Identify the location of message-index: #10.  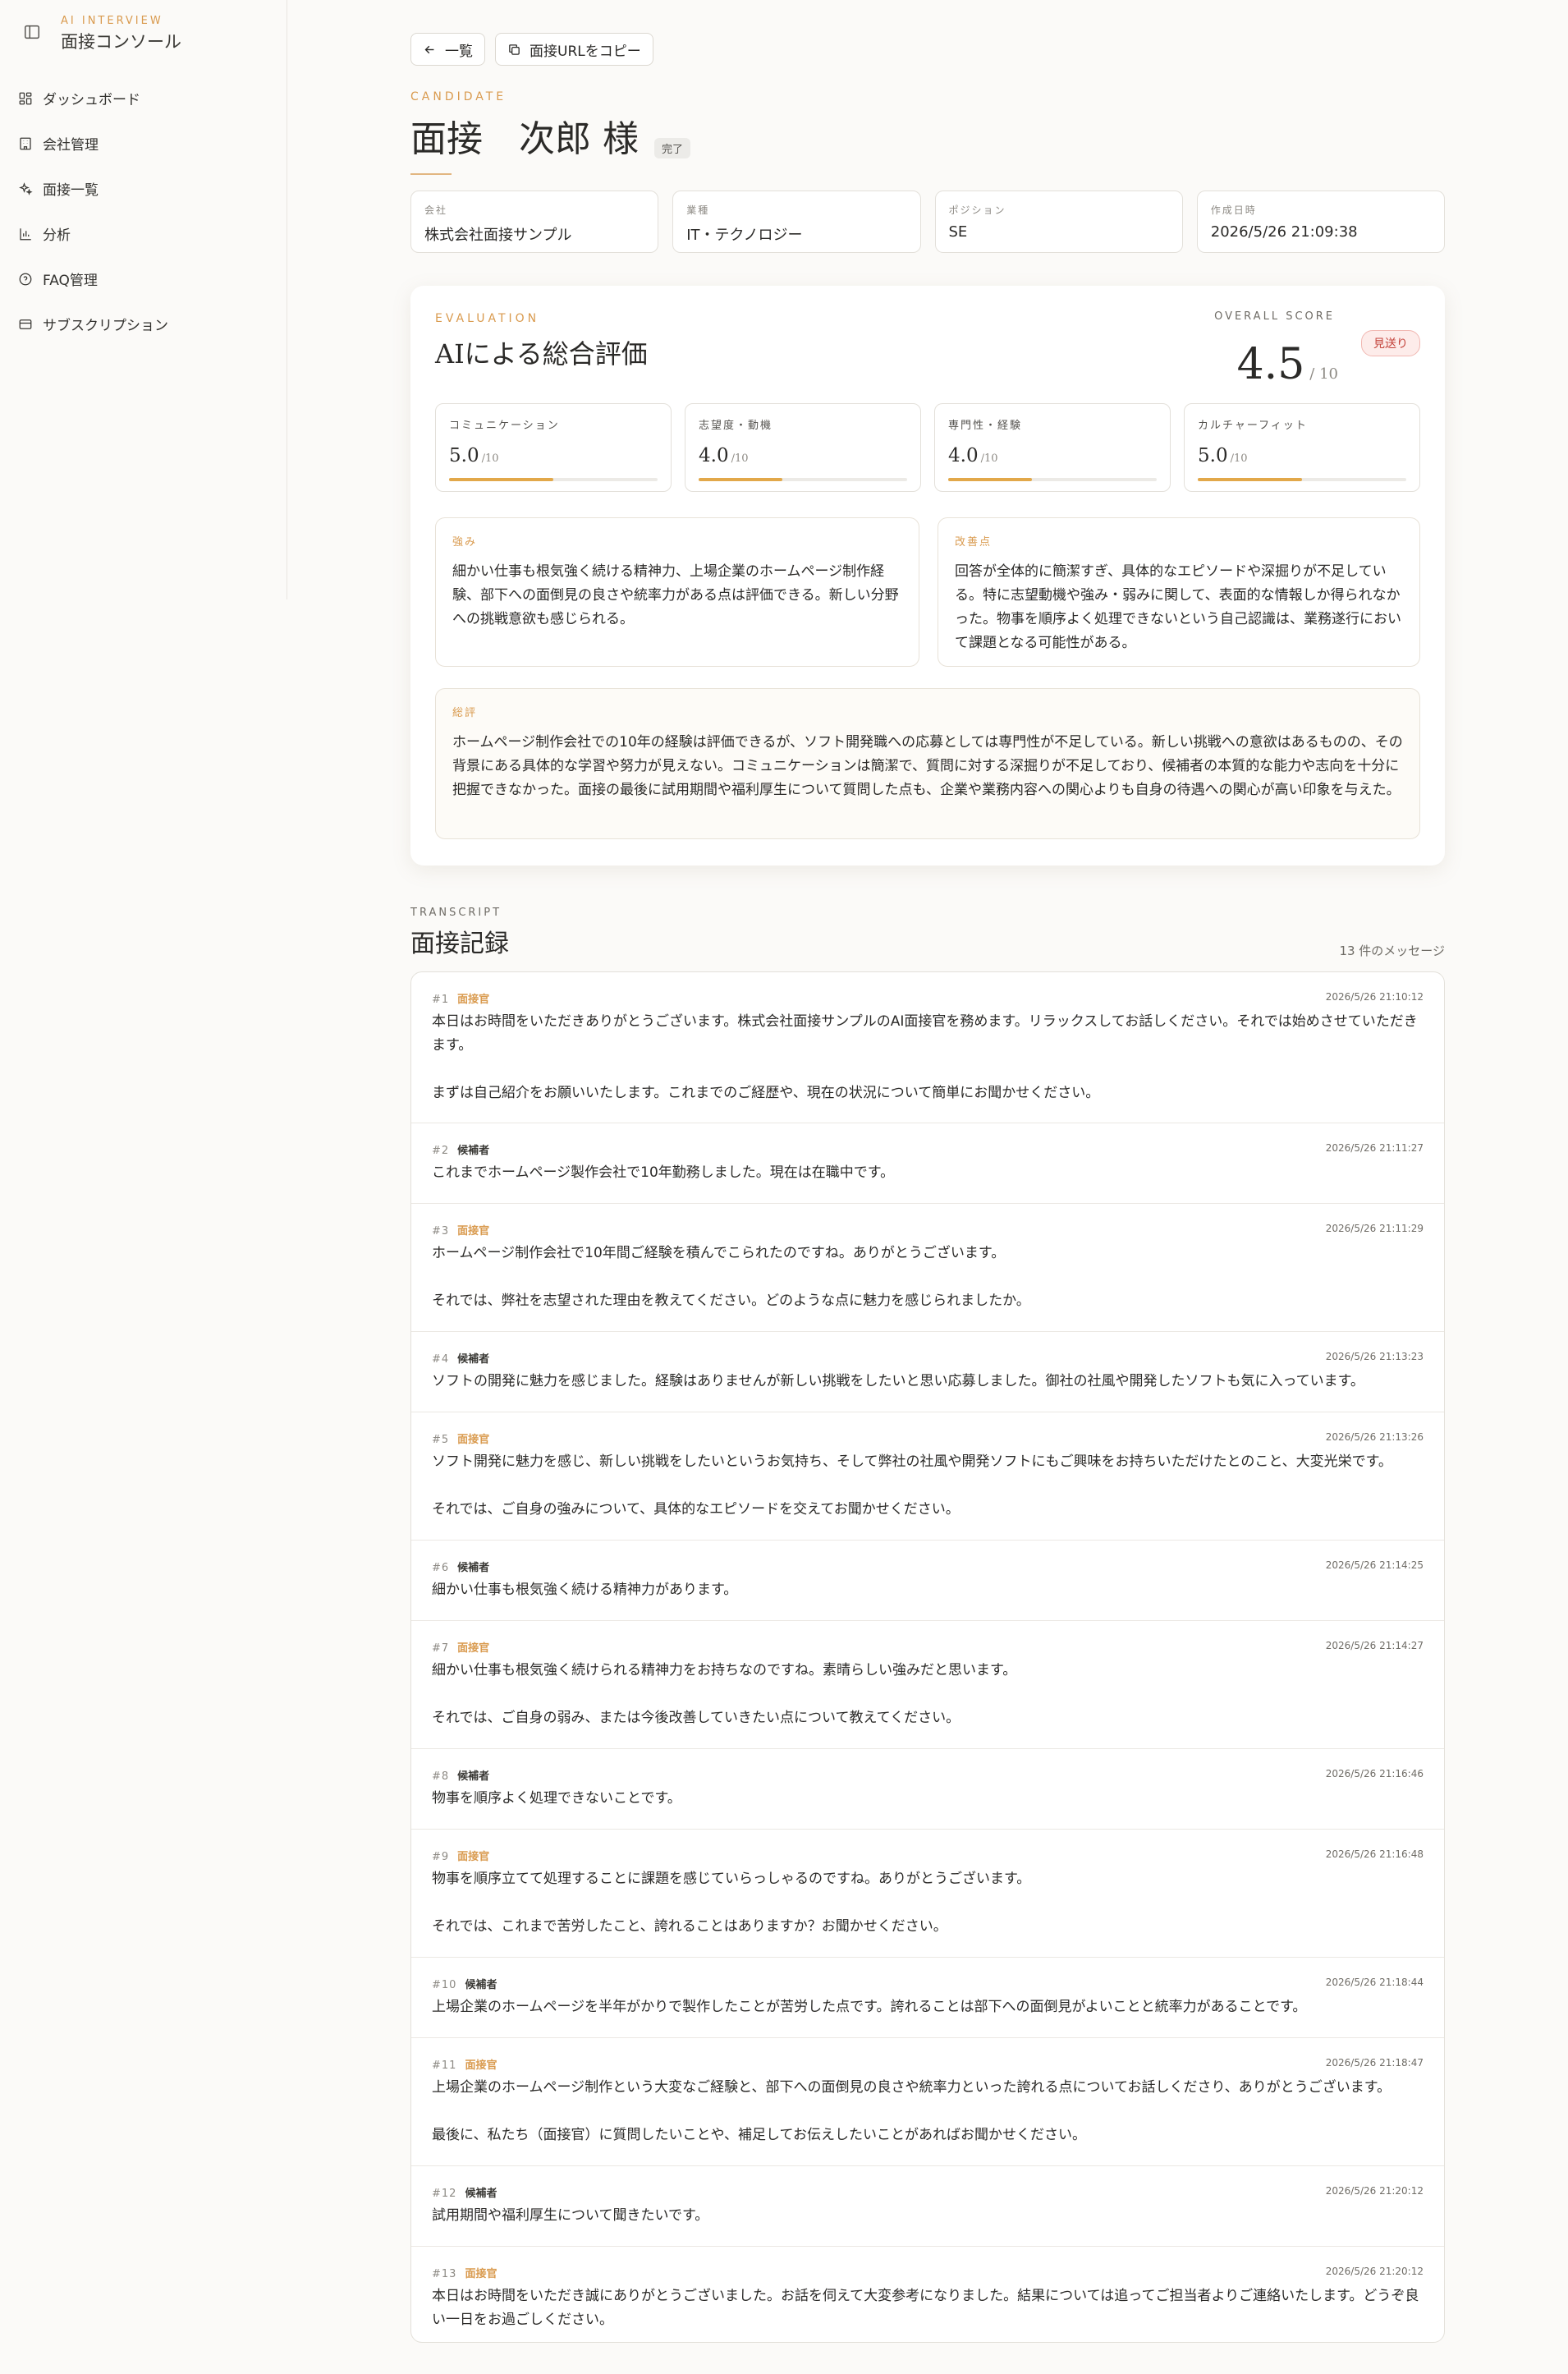
(444, 1985).